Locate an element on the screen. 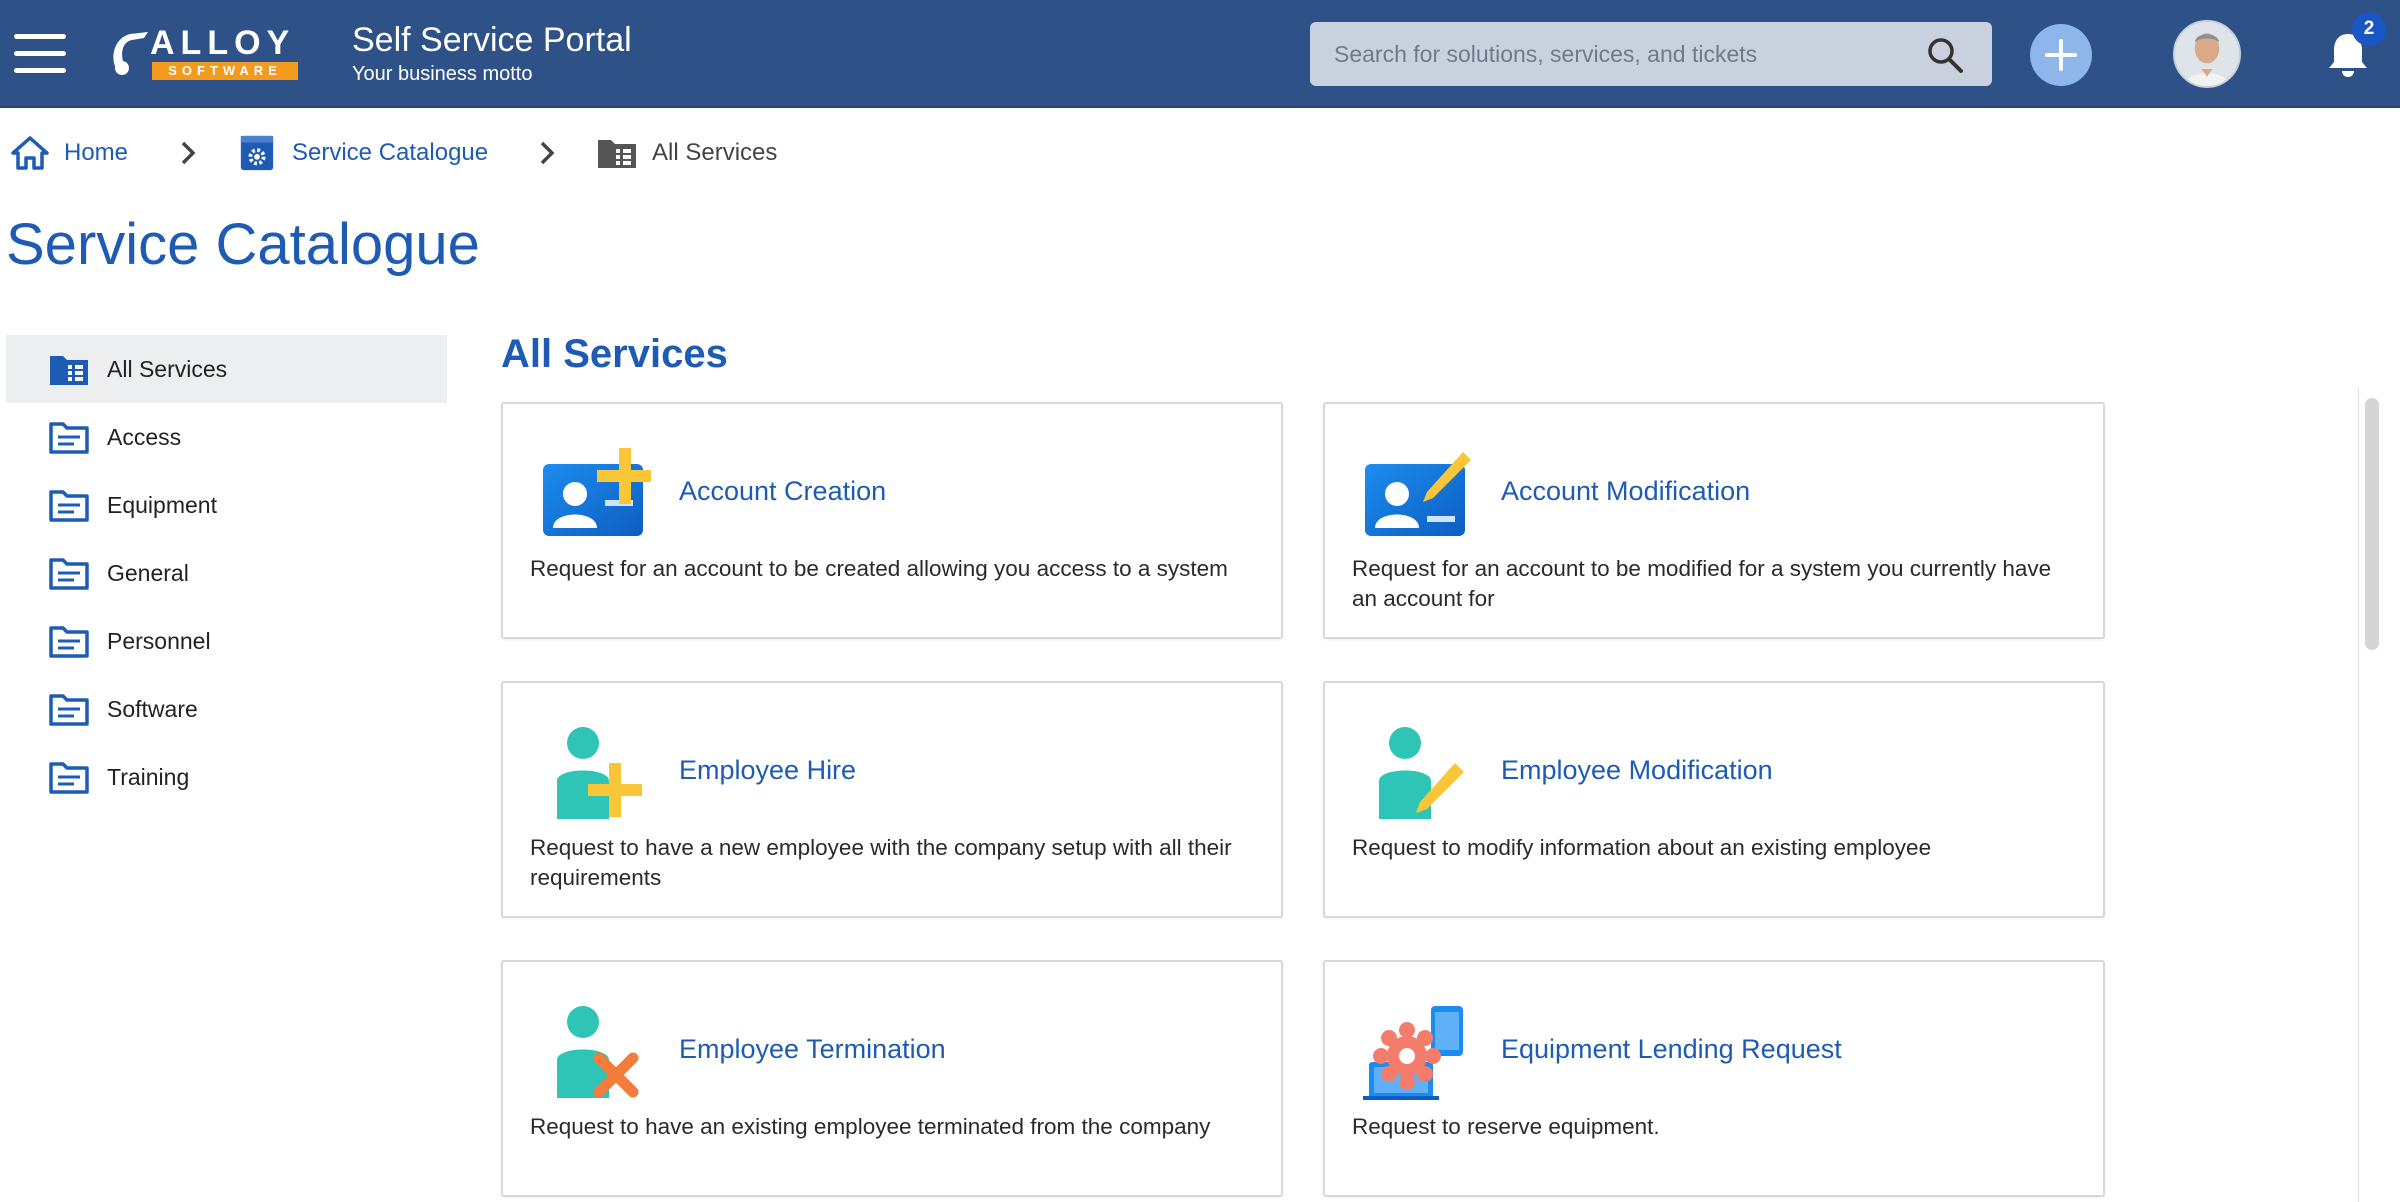 The width and height of the screenshot is (2400, 1202). sidebar-item-training: Training is located at coordinates (226, 777).